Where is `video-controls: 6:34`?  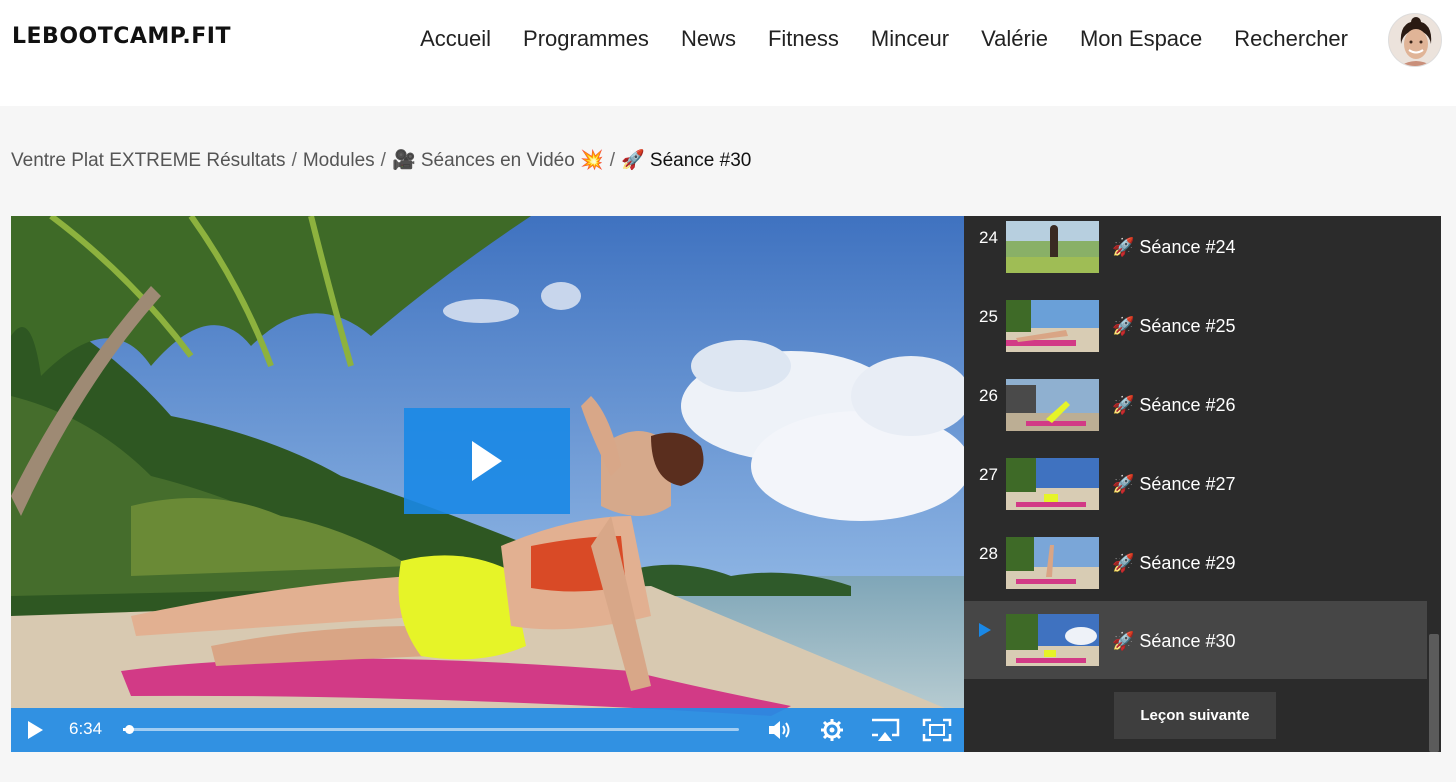 video-controls: 6:34 is located at coordinates (487, 730).